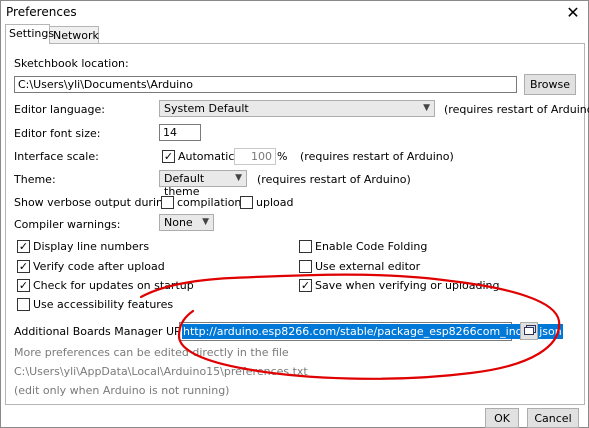 The height and width of the screenshot is (428, 589). What do you see at coordinates (377, 156) in the screenshot?
I see `interface-scale-note: (requires restart of Arduino)` at bounding box center [377, 156].